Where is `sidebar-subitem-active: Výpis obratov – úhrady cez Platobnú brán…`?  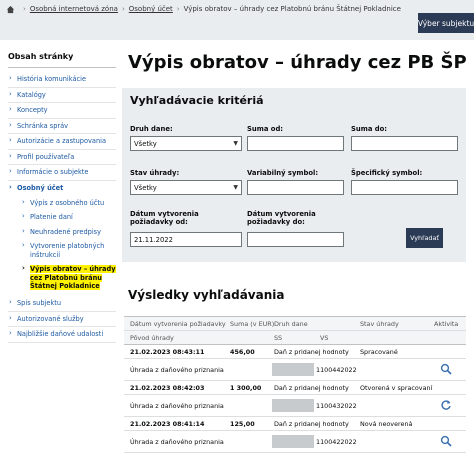
sidebar-subitem-active: Výpis obratov – úhrady cez Platobnú brán… is located at coordinates (62, 278).